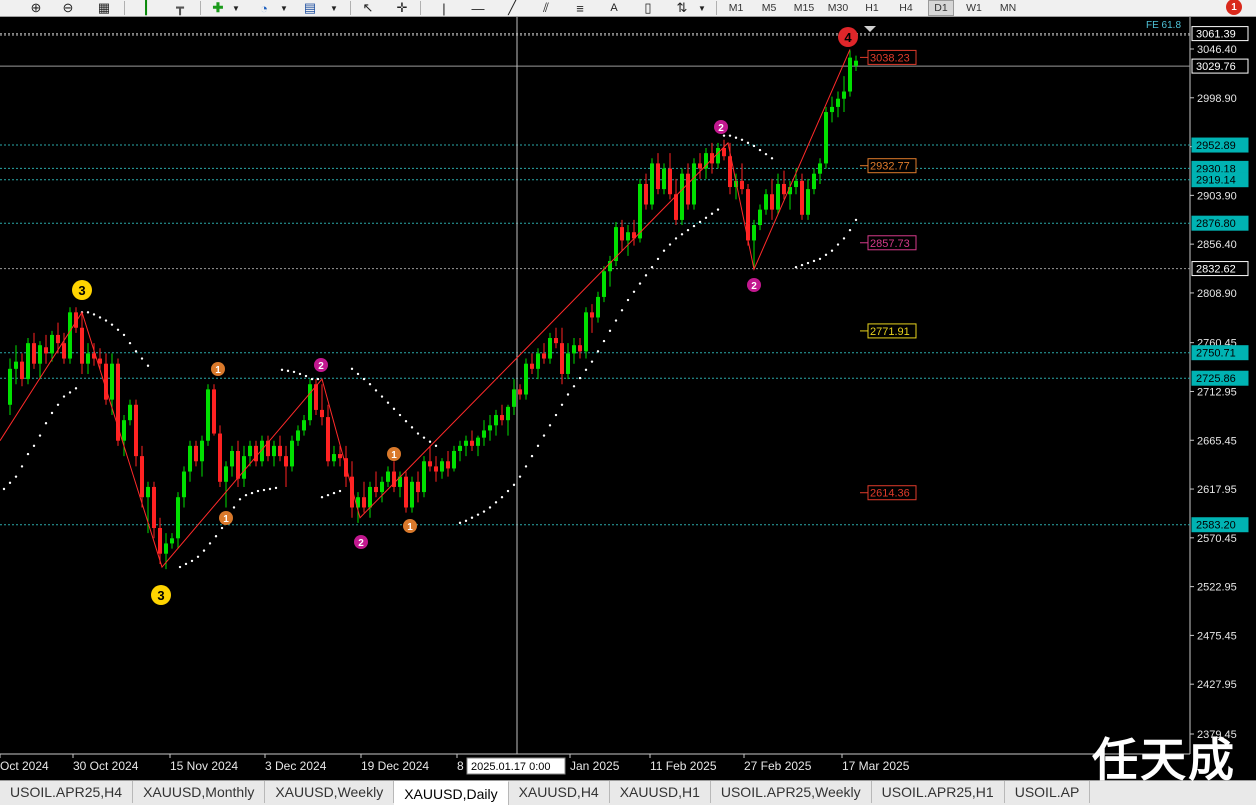 Image resolution: width=1256 pixels, height=805 pixels. What do you see at coordinates (648, 7) in the screenshot?
I see `text-label-icon: ▯` at bounding box center [648, 7].